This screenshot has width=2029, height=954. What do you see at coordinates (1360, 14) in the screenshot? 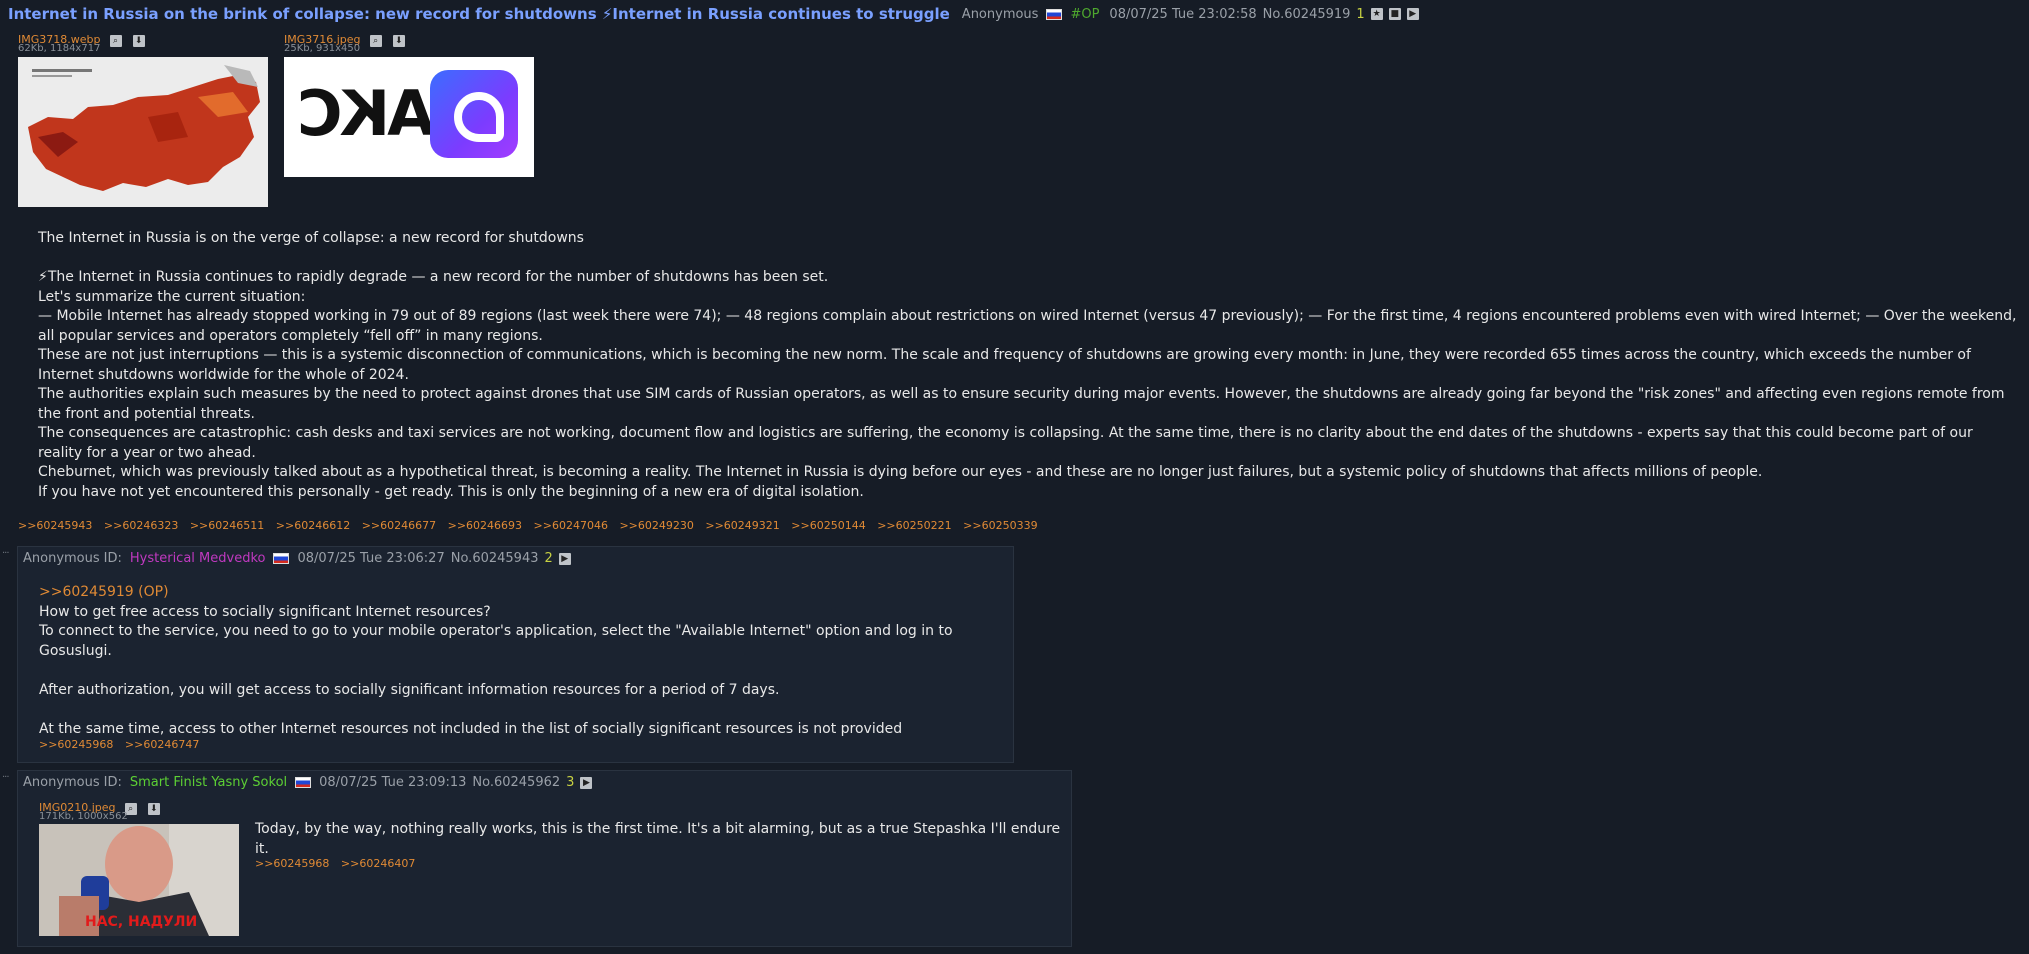
I see `op-reply-count: 1` at bounding box center [1360, 14].